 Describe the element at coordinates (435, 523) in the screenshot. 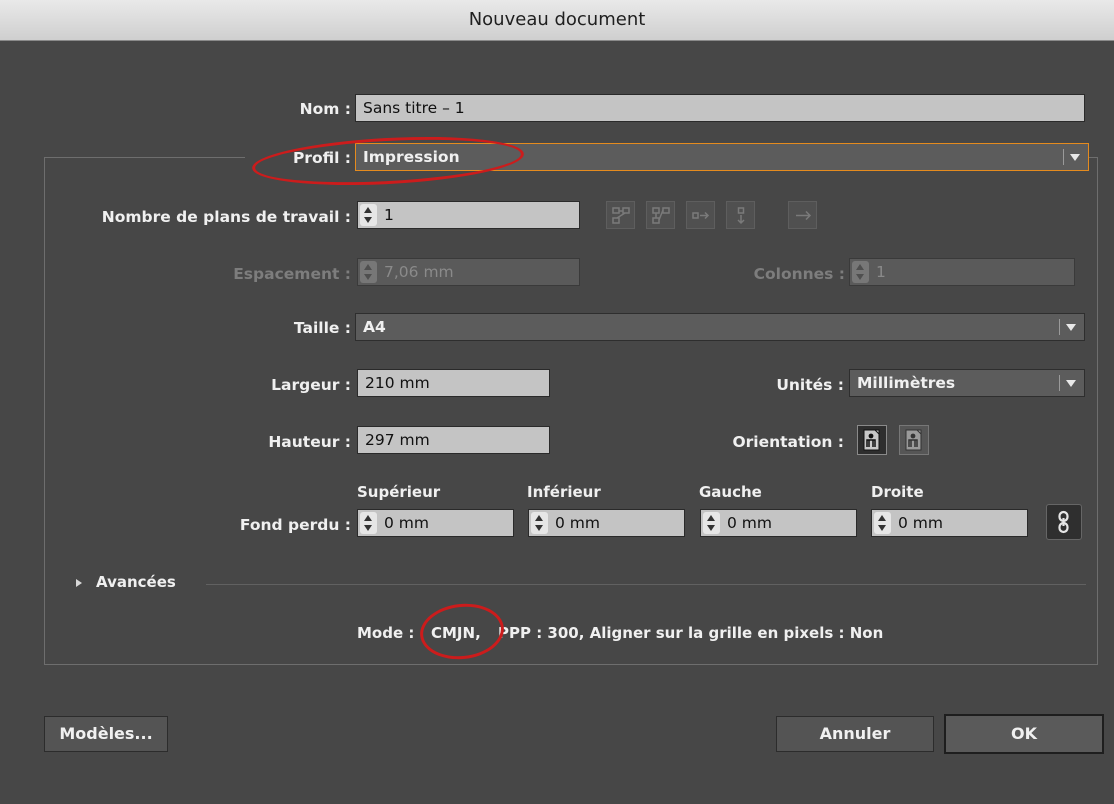

I see `bleed-top-stepper: 0 mm` at that location.